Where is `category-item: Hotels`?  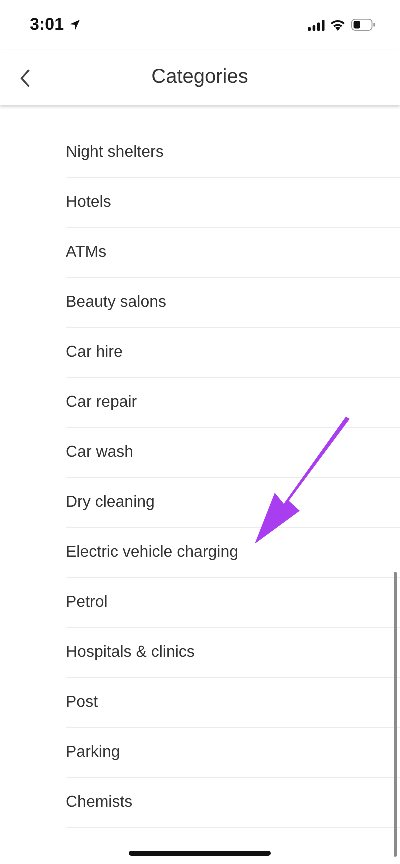
category-item: Hotels is located at coordinates (233, 203).